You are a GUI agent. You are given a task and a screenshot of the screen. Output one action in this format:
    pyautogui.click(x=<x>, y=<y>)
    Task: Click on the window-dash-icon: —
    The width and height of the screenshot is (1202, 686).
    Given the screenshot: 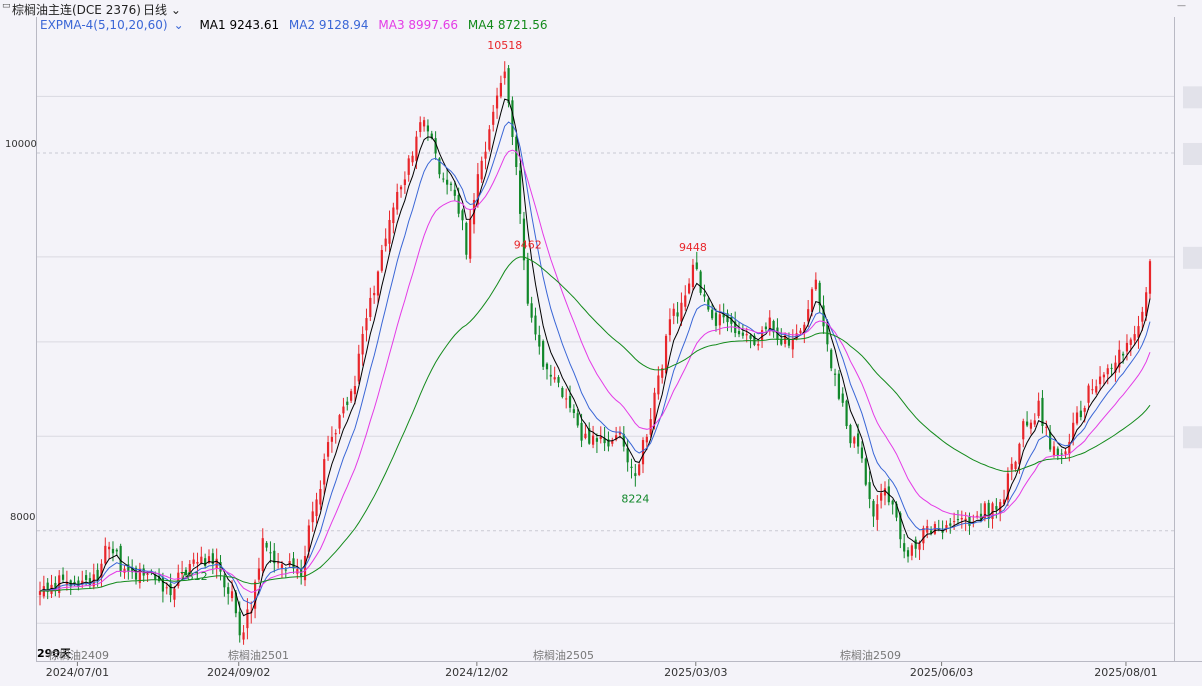 What is the action you would take?
    pyautogui.click(x=1181, y=6)
    